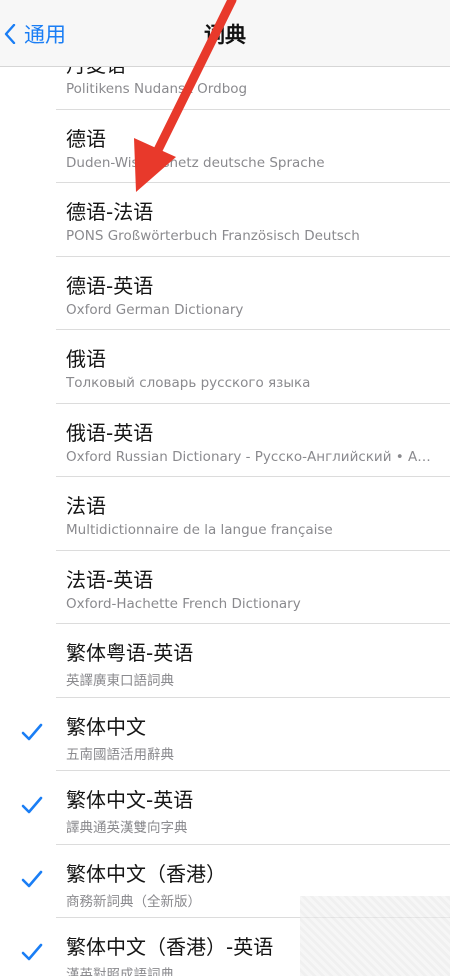 The image size is (450, 976). I want to click on dictionary-row: 繁体中文五南國語活用辭典, so click(225, 734).